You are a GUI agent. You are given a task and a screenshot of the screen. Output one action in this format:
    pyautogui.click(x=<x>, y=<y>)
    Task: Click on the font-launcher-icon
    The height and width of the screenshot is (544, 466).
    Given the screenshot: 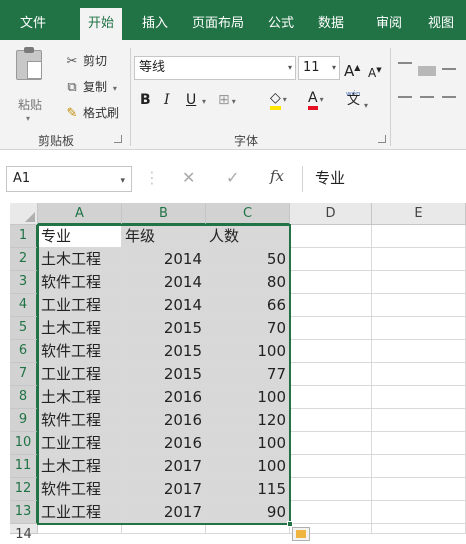 What is the action you would take?
    pyautogui.click(x=382, y=139)
    